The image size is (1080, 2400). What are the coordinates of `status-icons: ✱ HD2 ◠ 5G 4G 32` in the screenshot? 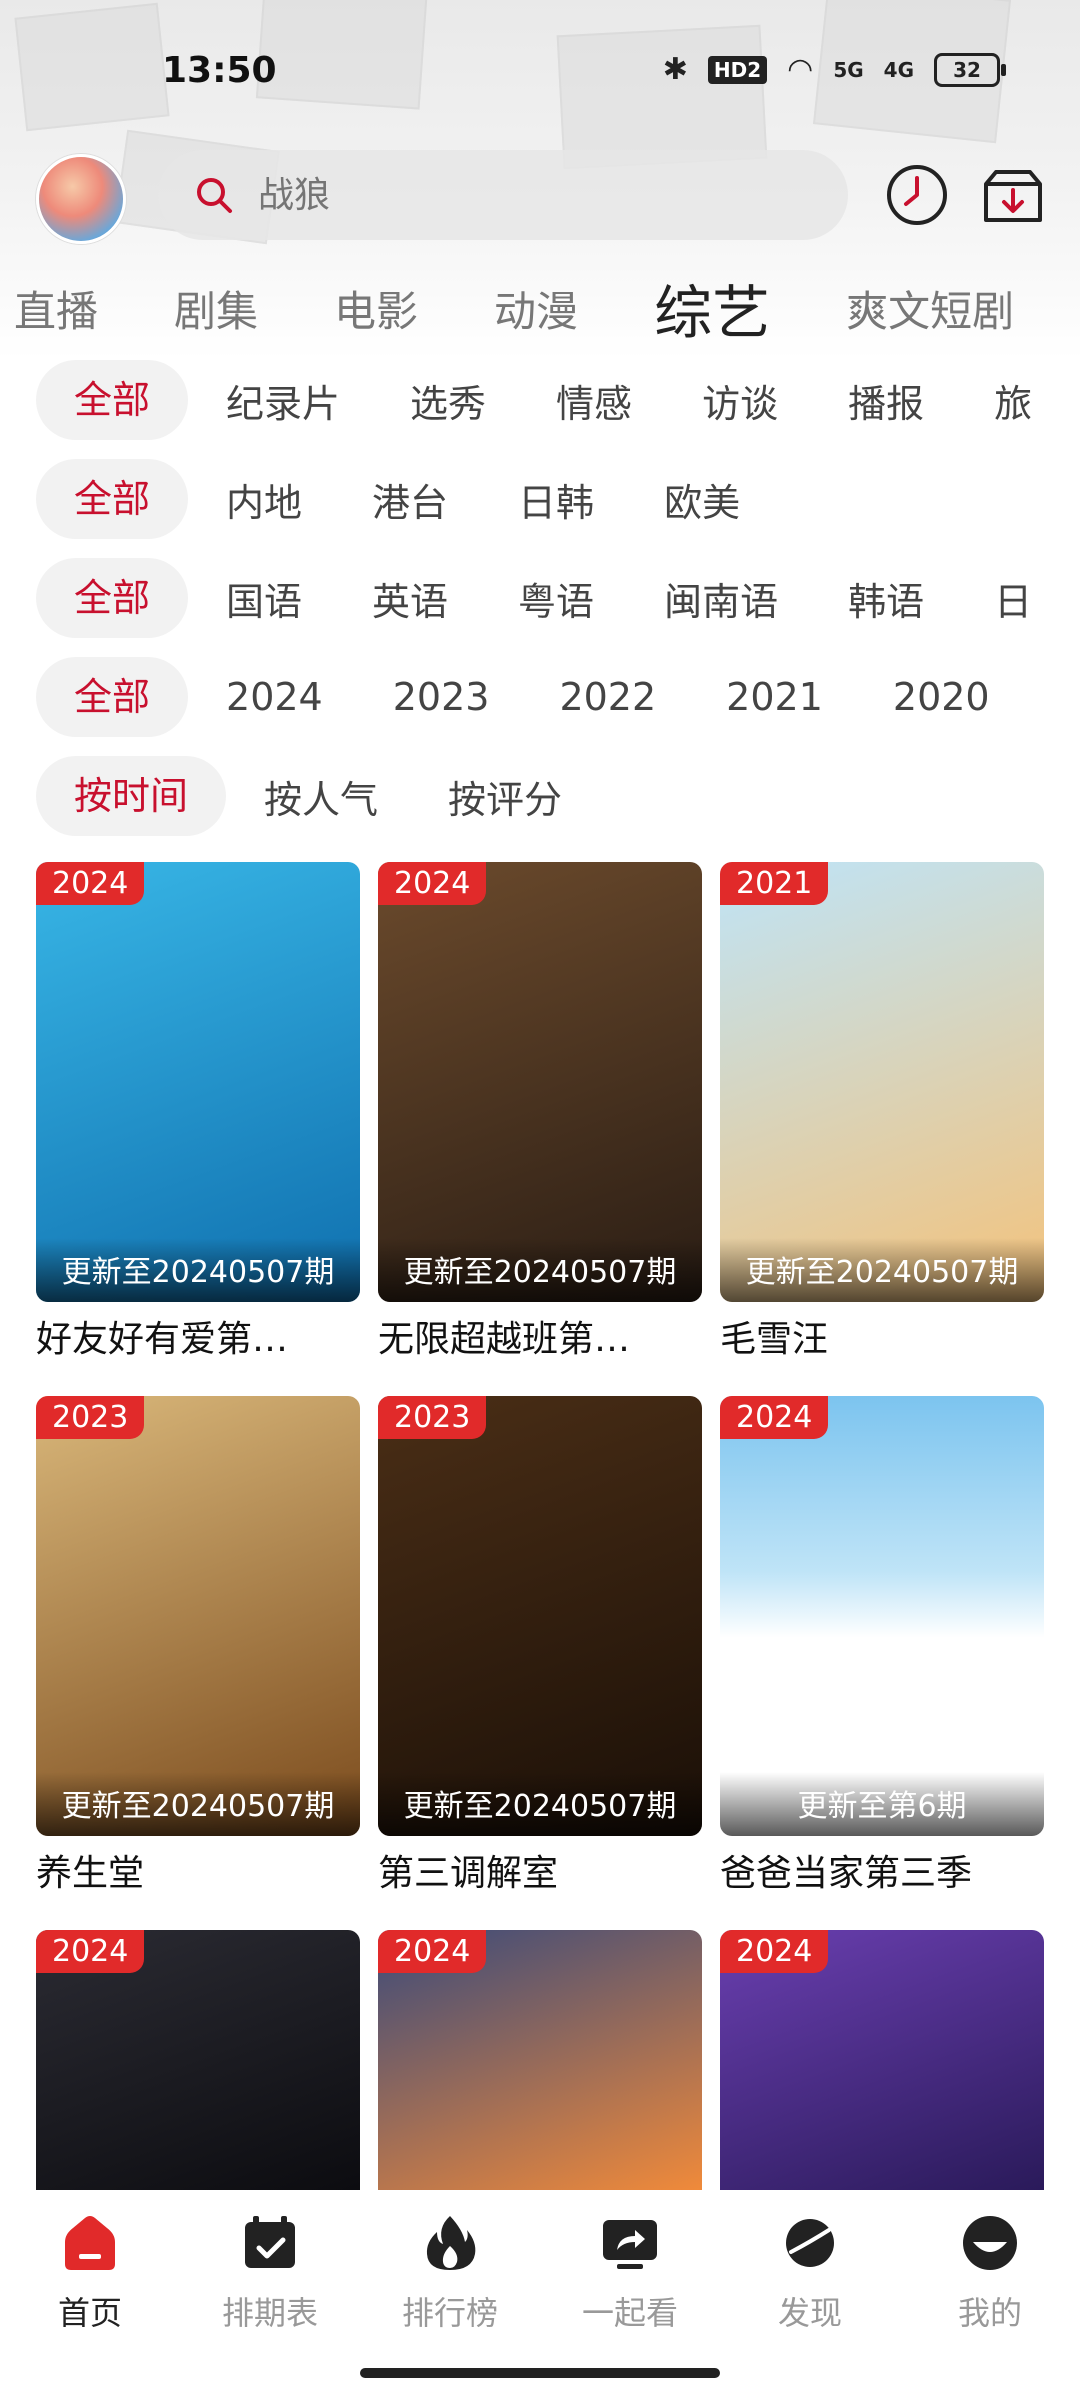 It's located at (834, 69).